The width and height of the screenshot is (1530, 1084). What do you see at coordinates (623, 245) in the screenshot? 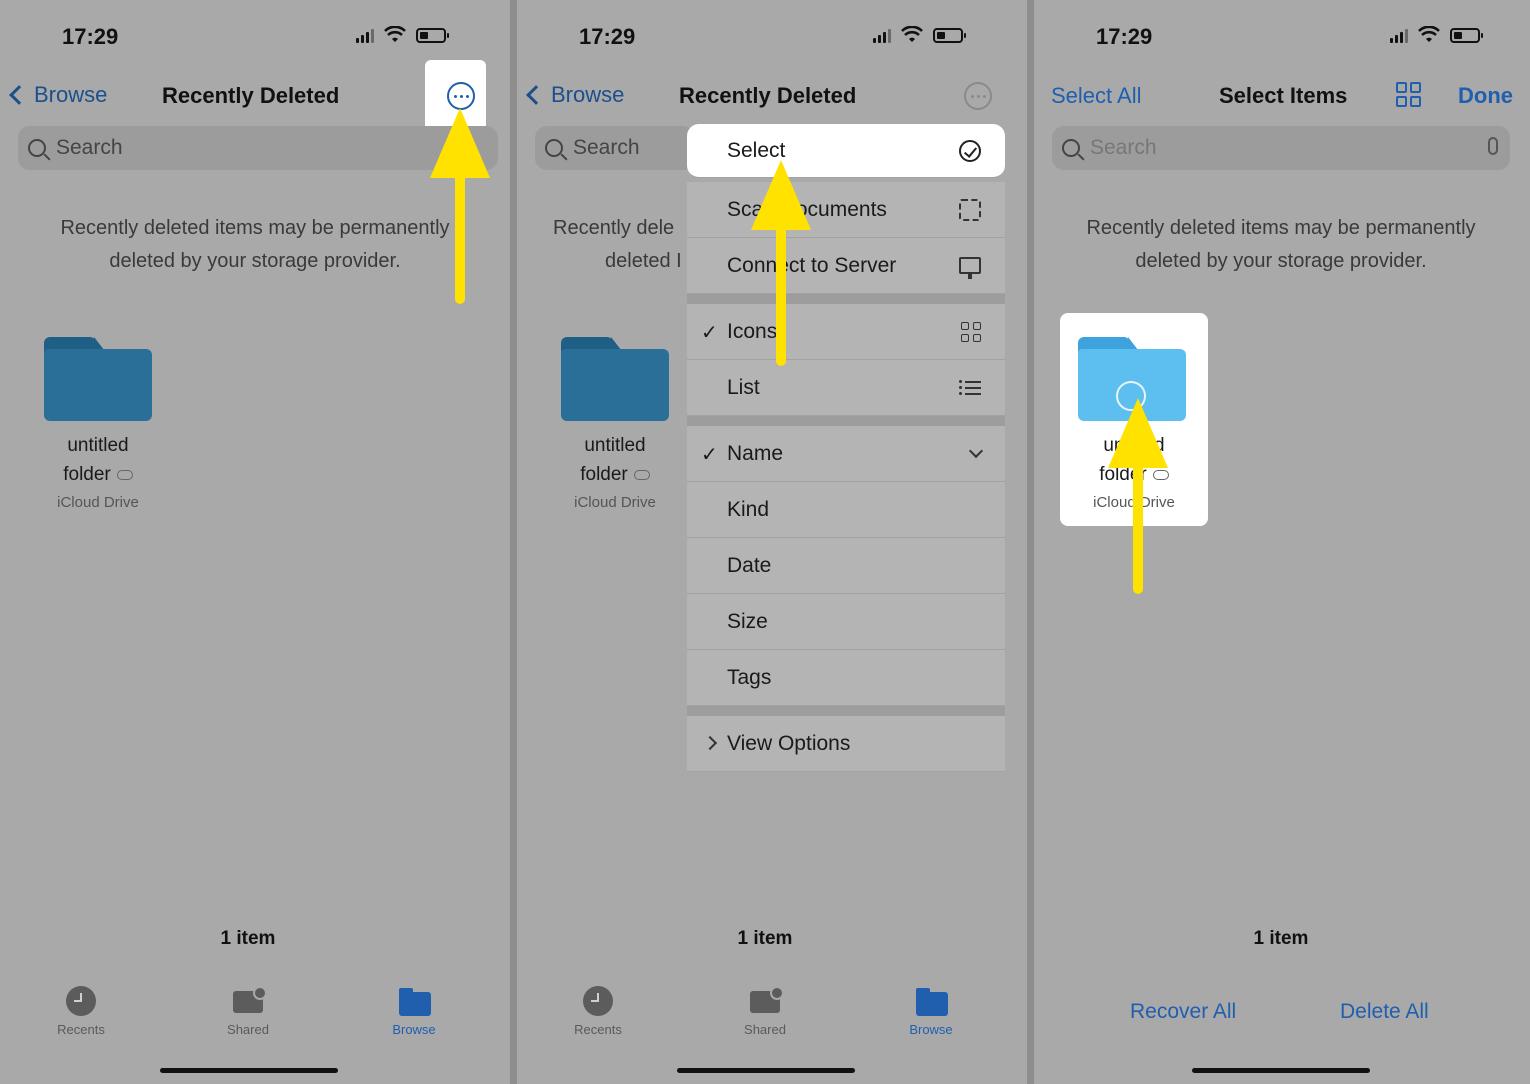
I see `info-text-partial: Recently dele deleted I` at bounding box center [623, 245].